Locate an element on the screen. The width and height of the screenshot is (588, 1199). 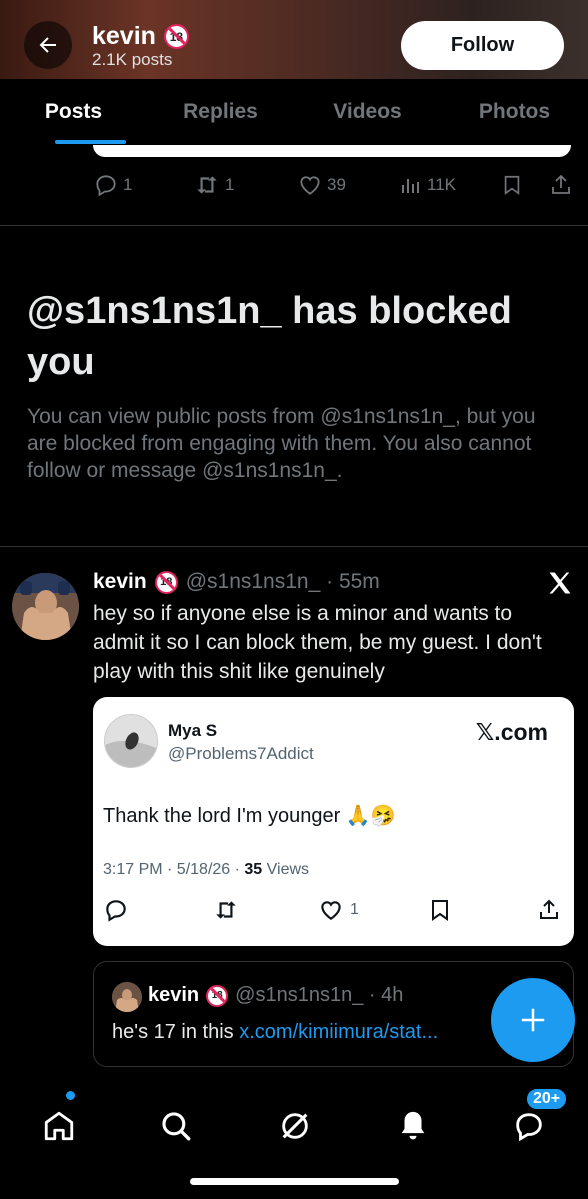
views-icon is located at coordinates (410, 186).